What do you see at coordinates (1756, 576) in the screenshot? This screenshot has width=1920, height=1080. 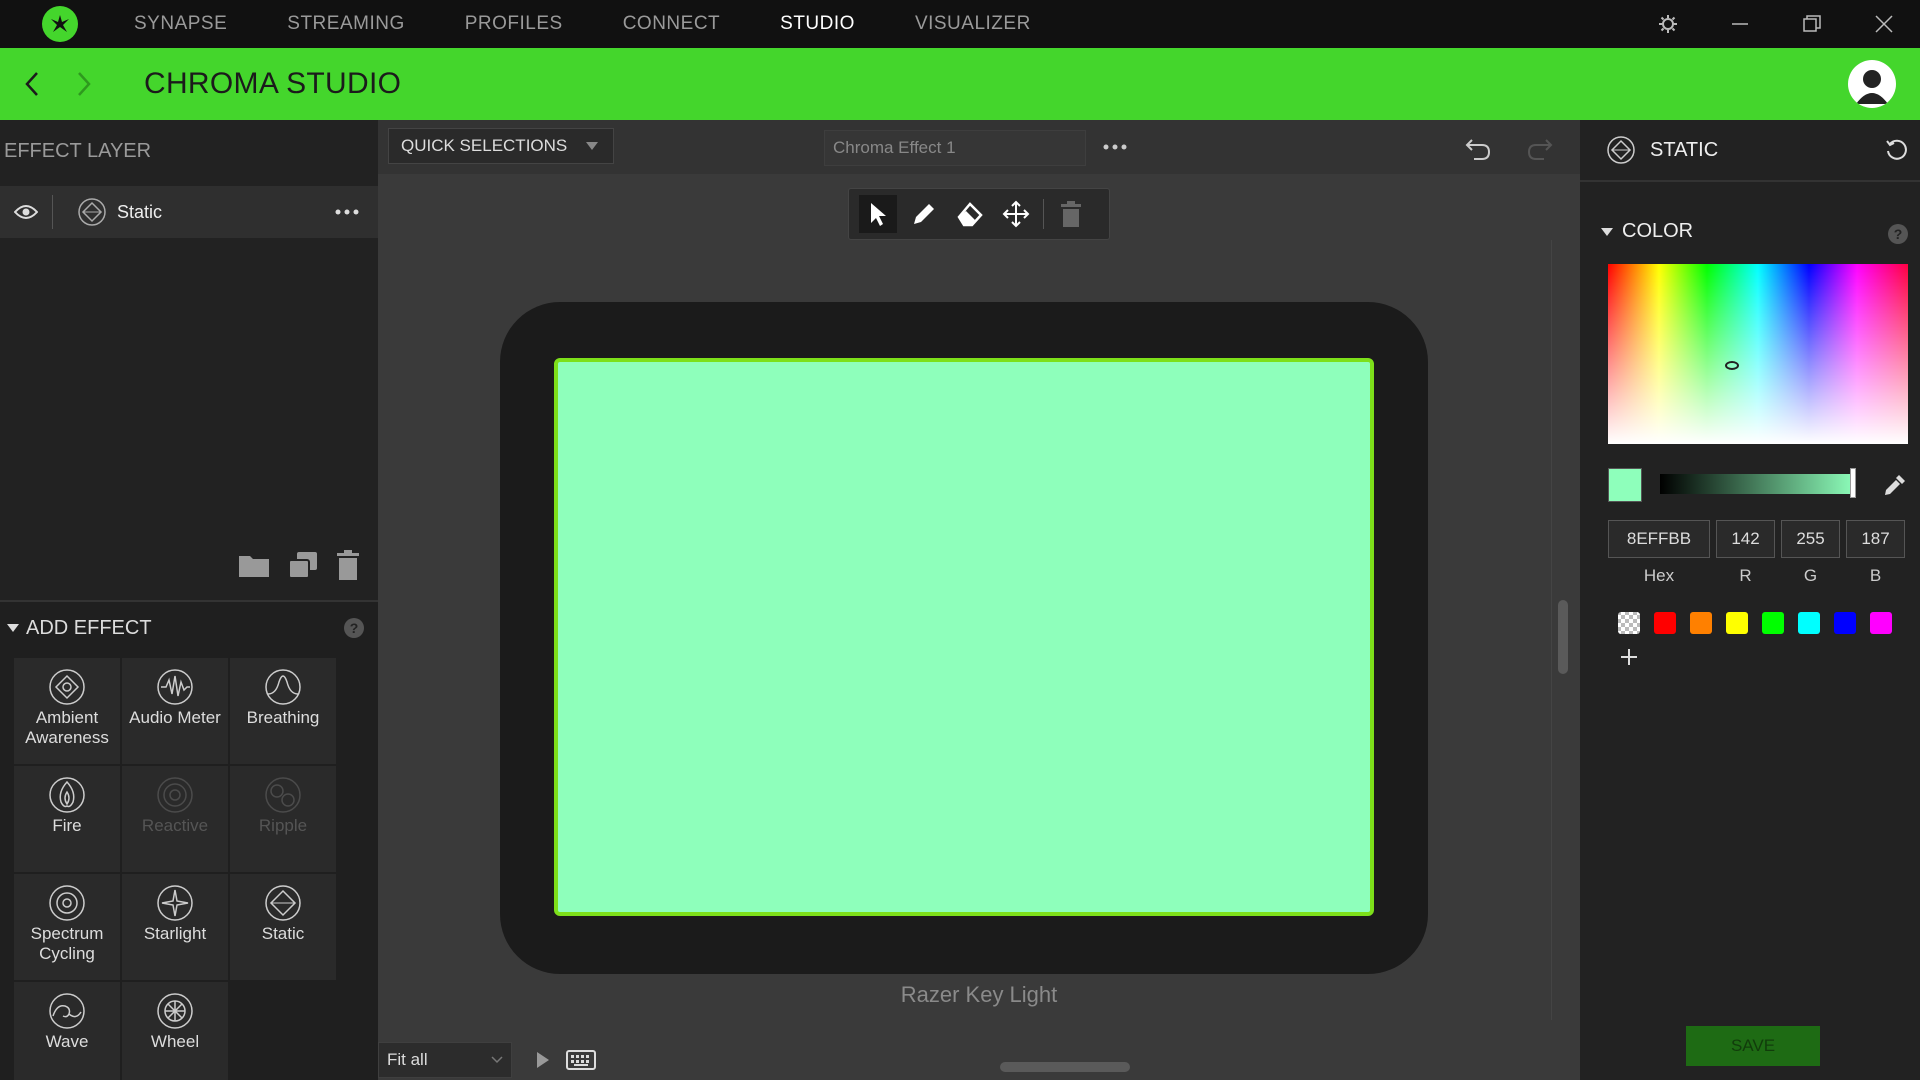 I see `color-value-labels: Hex R G B` at bounding box center [1756, 576].